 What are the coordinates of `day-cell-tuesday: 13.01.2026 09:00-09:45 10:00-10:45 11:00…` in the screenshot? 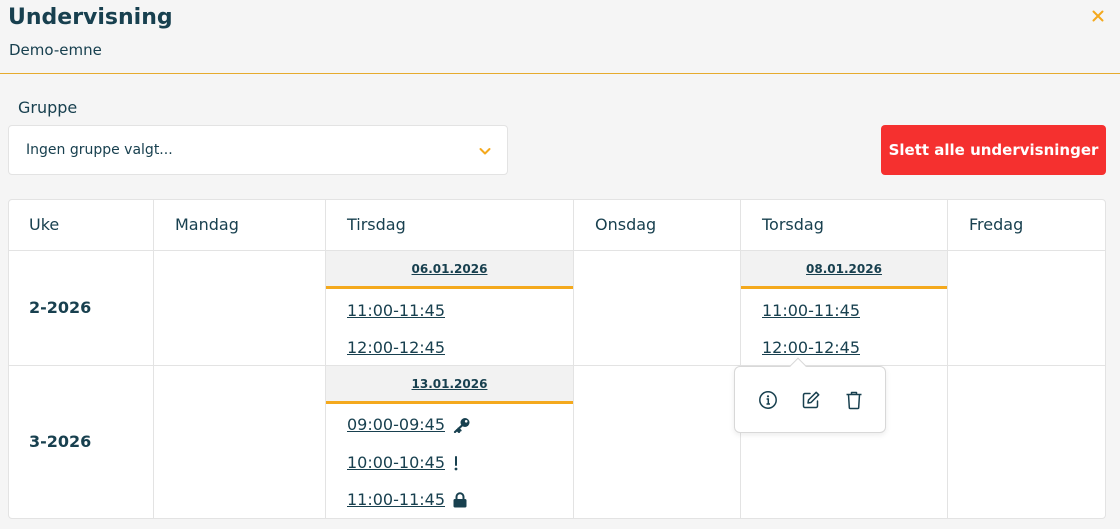 It's located at (449, 442).